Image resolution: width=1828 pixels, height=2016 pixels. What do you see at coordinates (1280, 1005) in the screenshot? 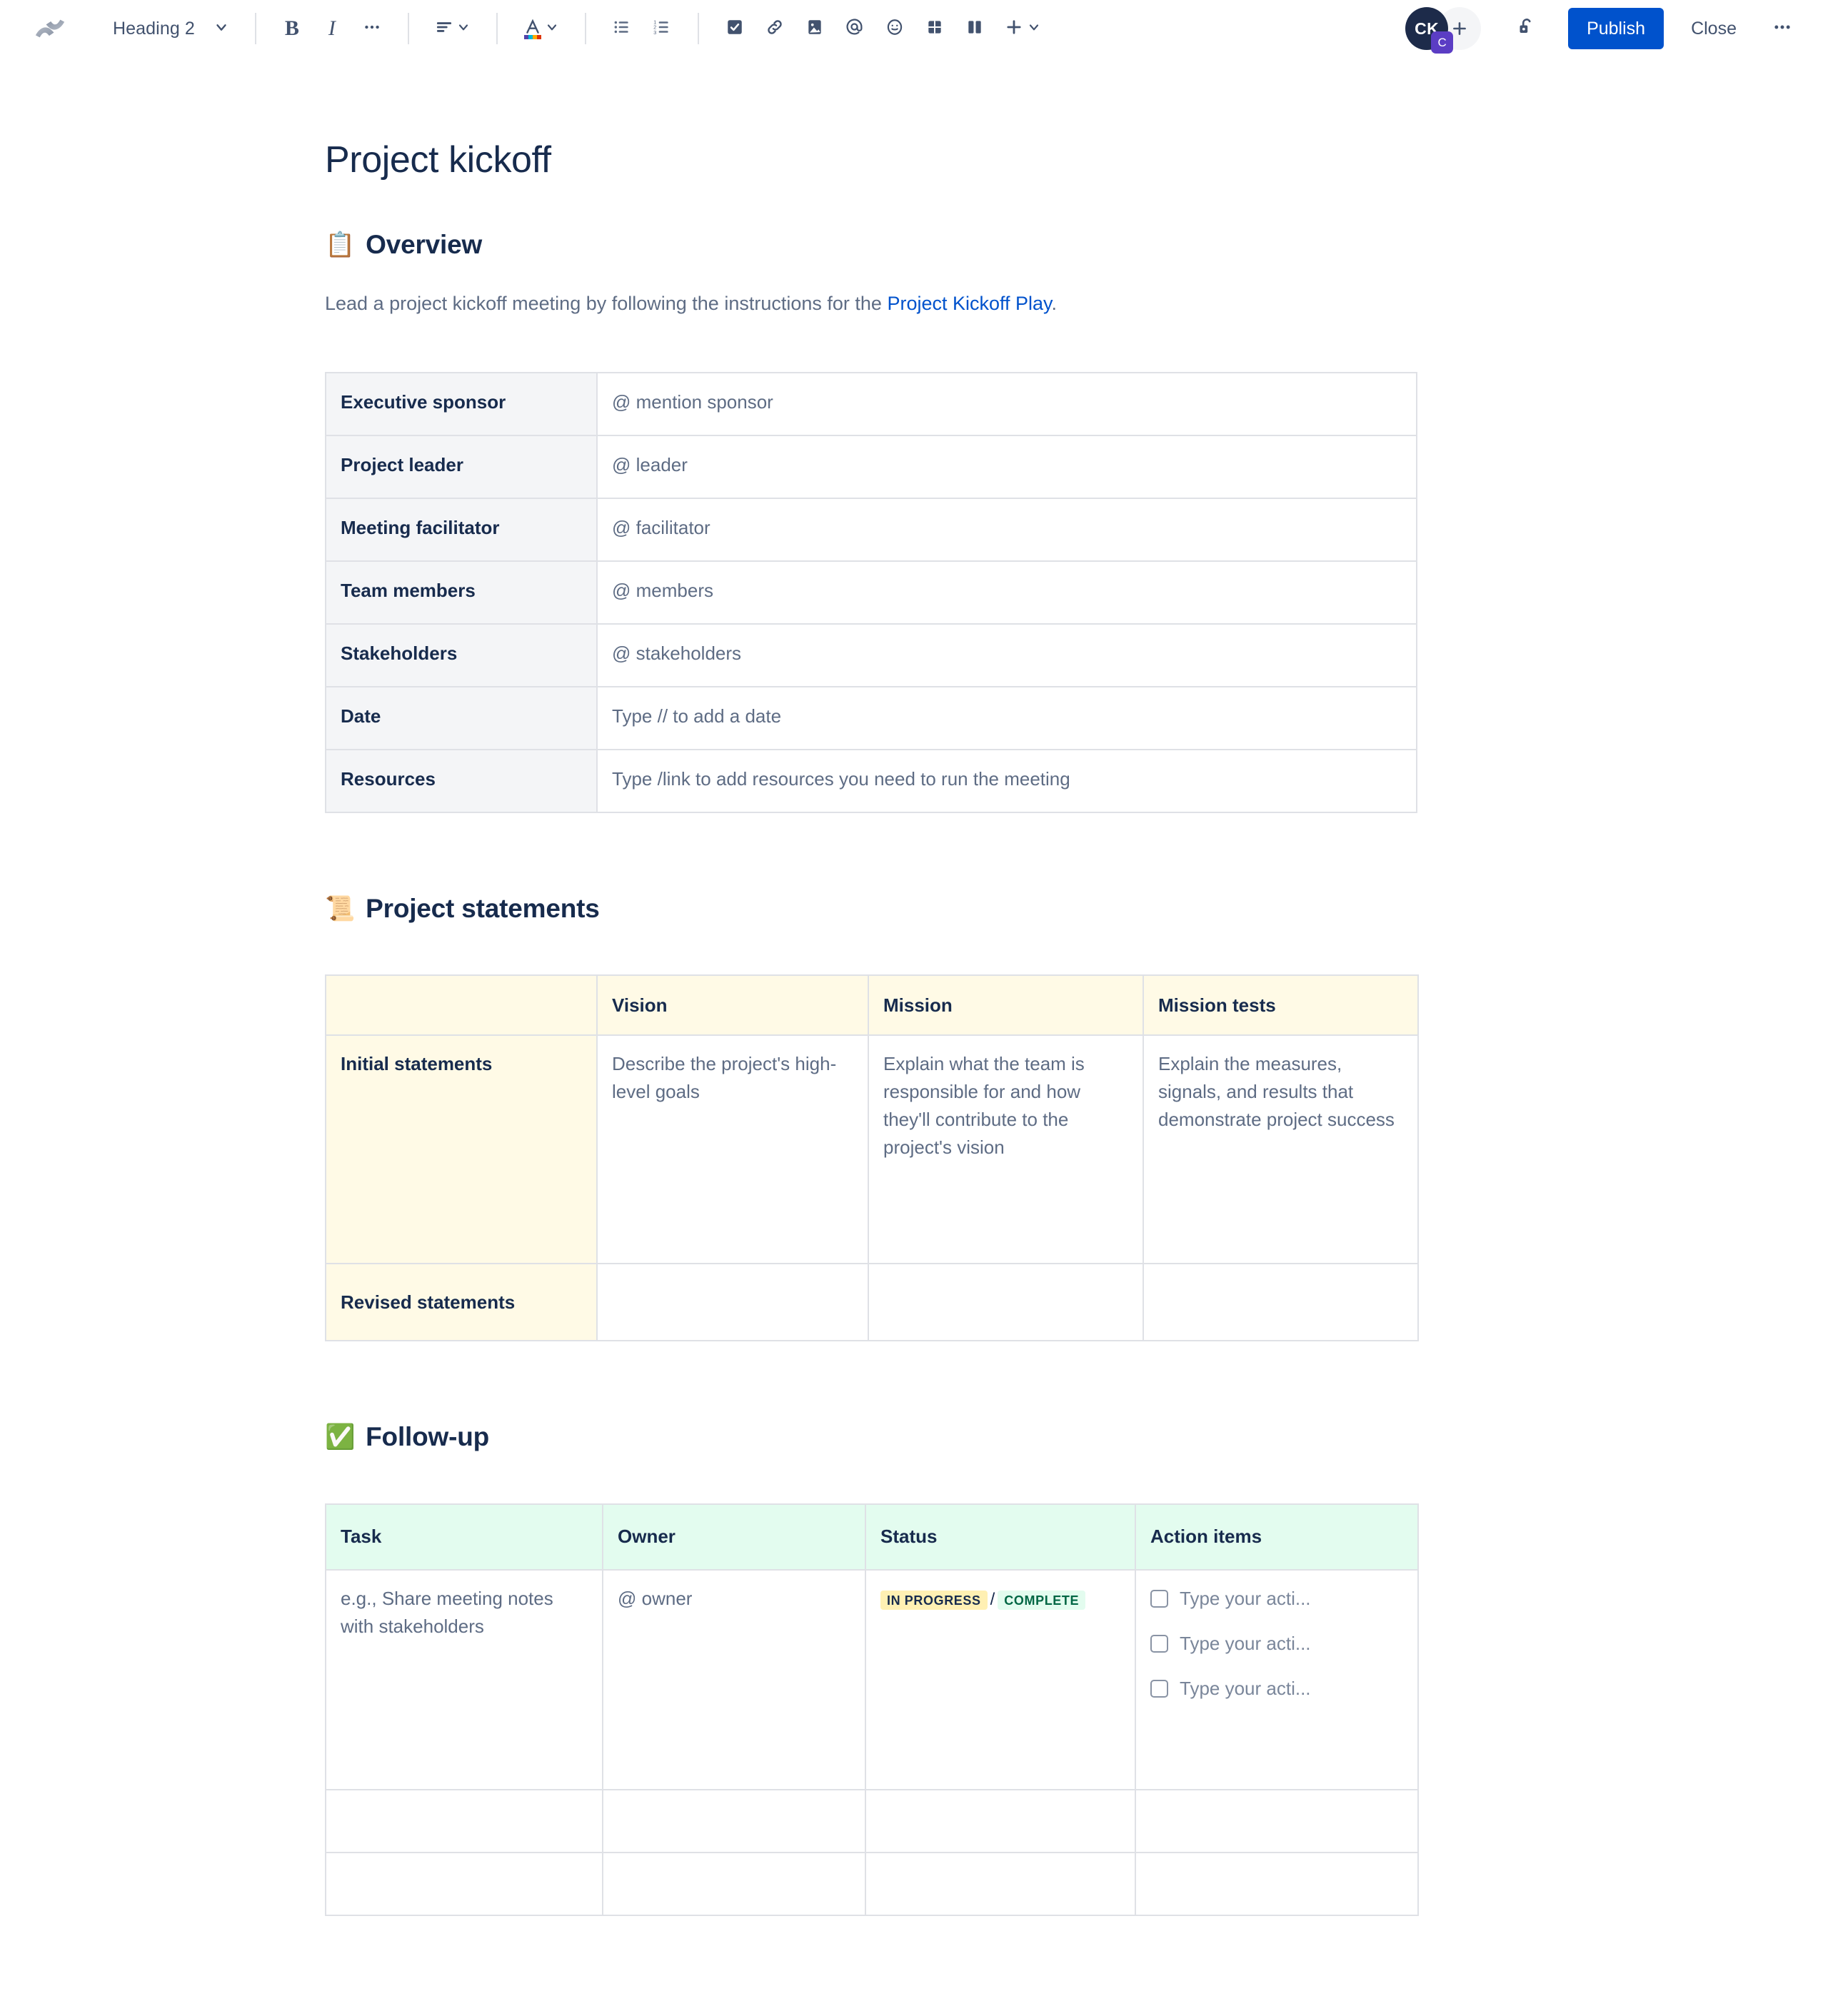
I see `statements-header-mission-tests: Mission tests` at bounding box center [1280, 1005].